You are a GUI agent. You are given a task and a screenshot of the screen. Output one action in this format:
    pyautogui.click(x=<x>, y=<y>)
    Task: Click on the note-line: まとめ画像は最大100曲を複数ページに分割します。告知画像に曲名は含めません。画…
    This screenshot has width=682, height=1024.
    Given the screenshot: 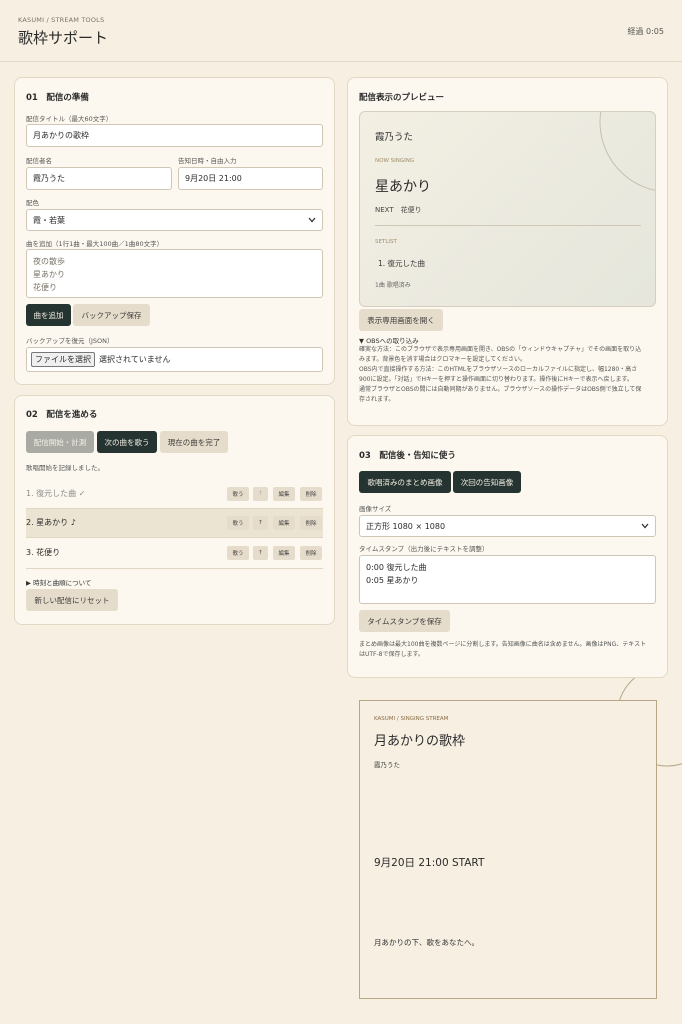 What is the action you would take?
    pyautogui.click(x=503, y=644)
    